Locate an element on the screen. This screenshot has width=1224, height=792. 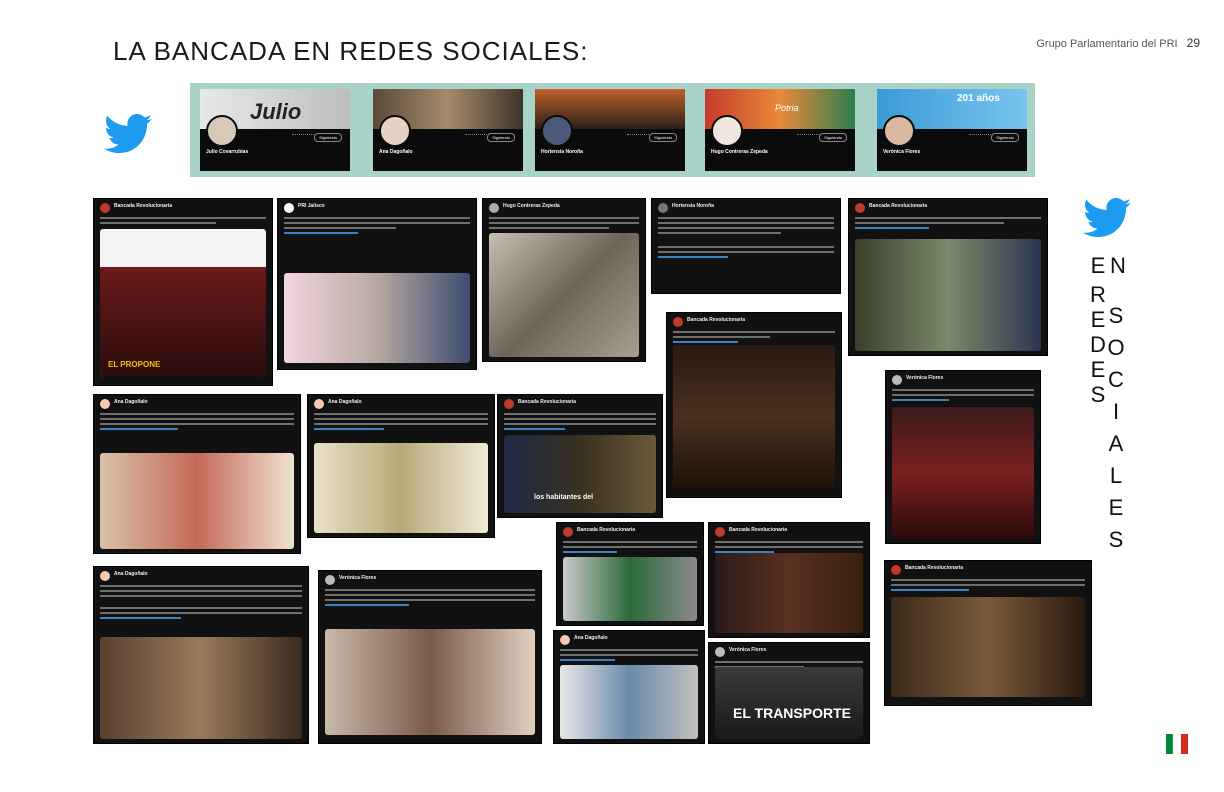
tweet-card: PRI Jalisco is located at coordinates (377, 284).